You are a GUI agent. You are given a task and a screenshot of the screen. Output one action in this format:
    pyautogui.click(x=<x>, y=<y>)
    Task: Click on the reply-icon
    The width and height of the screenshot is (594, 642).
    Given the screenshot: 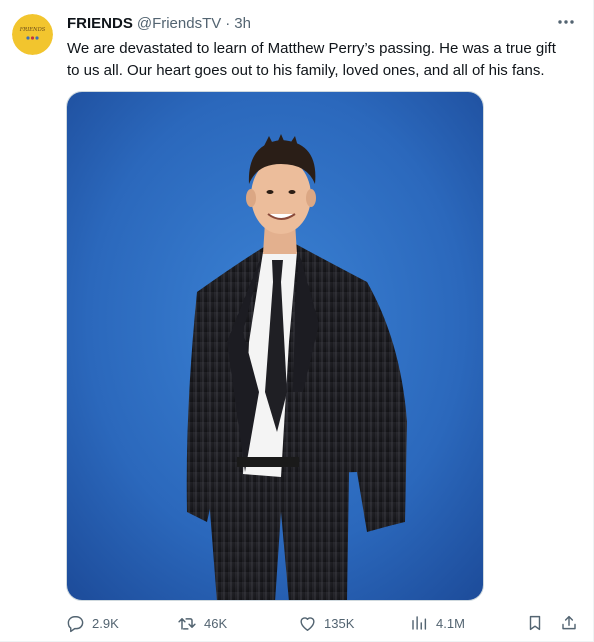 What is the action you would take?
    pyautogui.click(x=75, y=623)
    